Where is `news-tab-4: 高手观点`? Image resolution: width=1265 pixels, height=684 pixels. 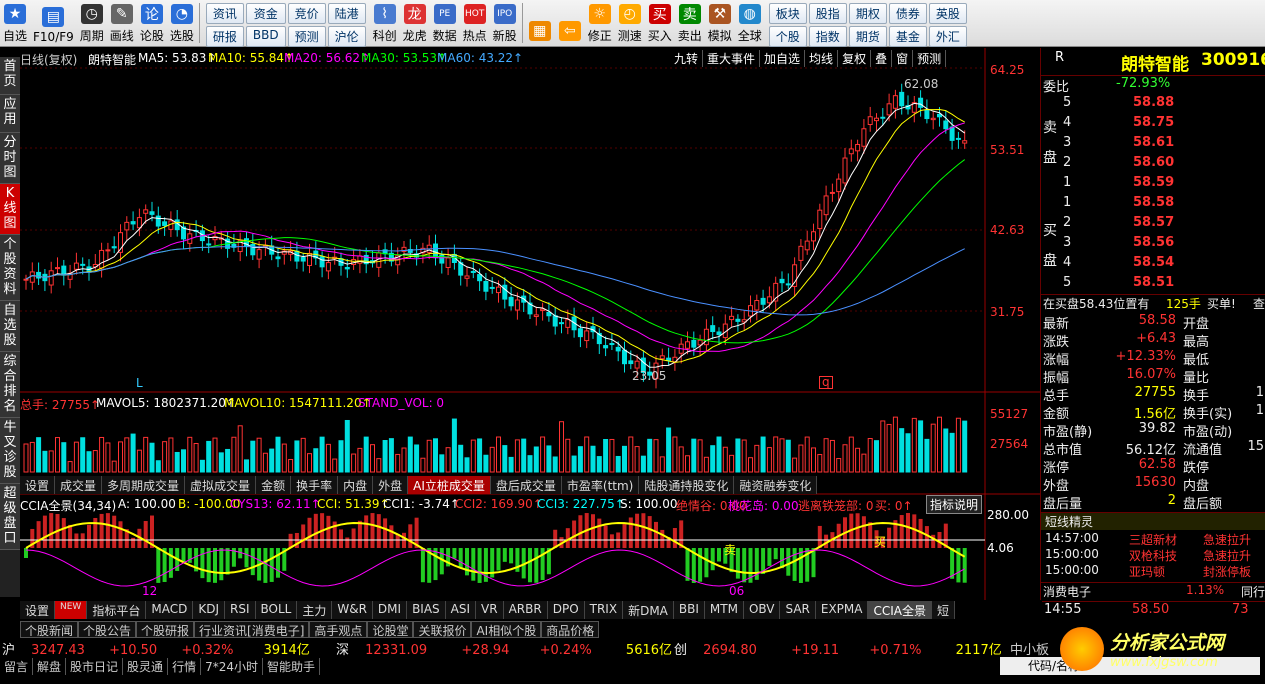
news-tab-4: 高手观点 is located at coordinates (338, 629).